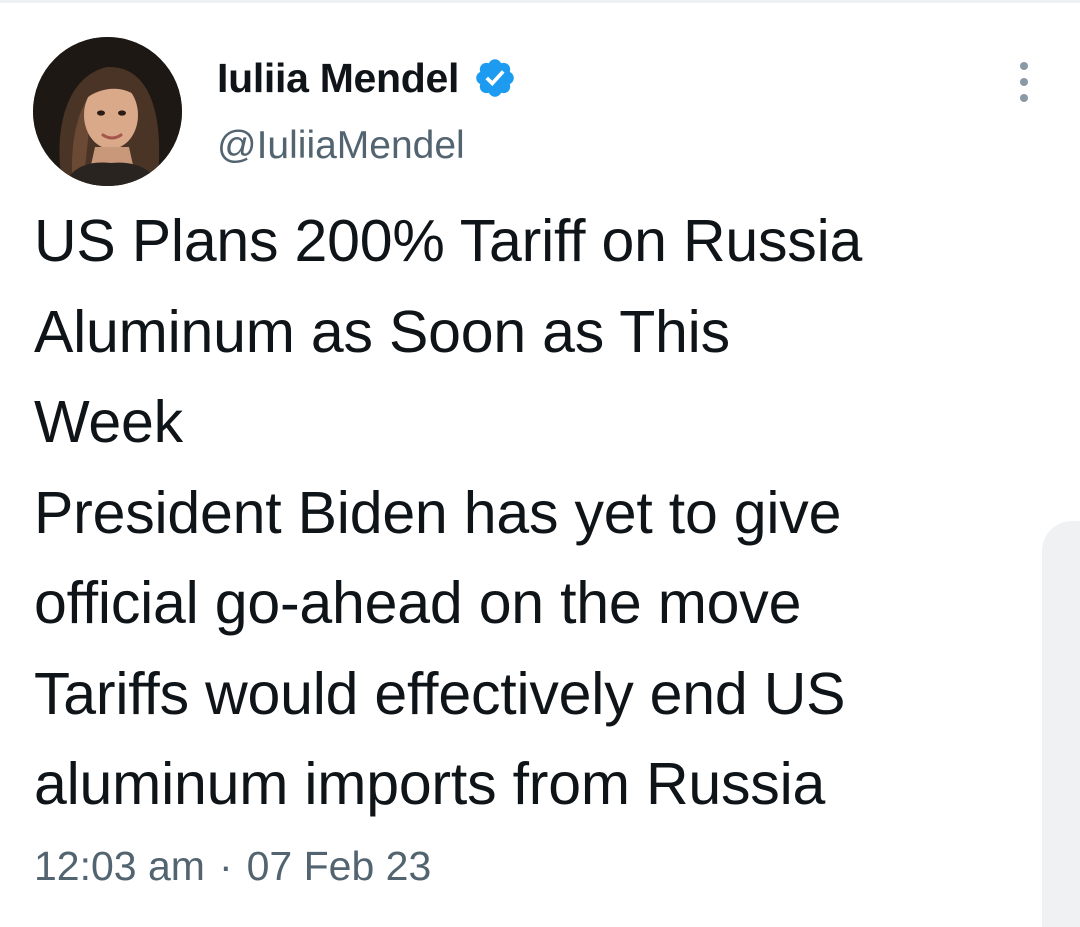  What do you see at coordinates (438, 512) in the screenshot?
I see `tweet-text-line: President Biden has yet to give` at bounding box center [438, 512].